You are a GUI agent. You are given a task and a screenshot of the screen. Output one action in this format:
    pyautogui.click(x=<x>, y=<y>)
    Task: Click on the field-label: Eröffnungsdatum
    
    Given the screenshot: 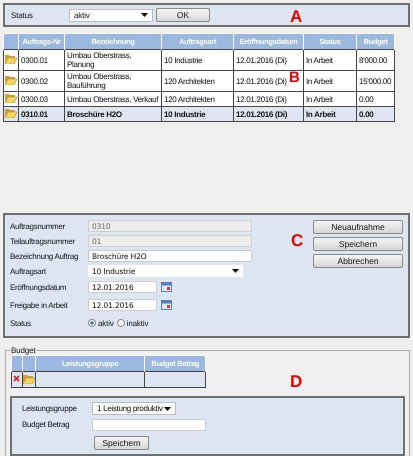 What is the action you would take?
    pyautogui.click(x=39, y=287)
    